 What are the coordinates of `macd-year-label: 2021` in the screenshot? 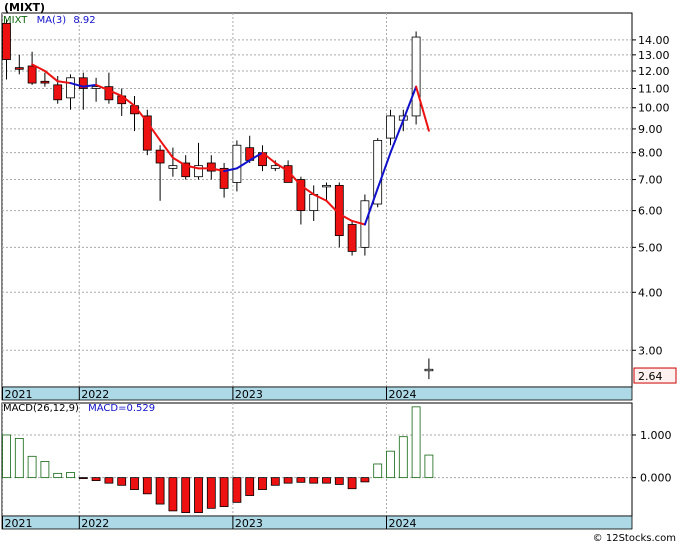 It's located at (19, 523).